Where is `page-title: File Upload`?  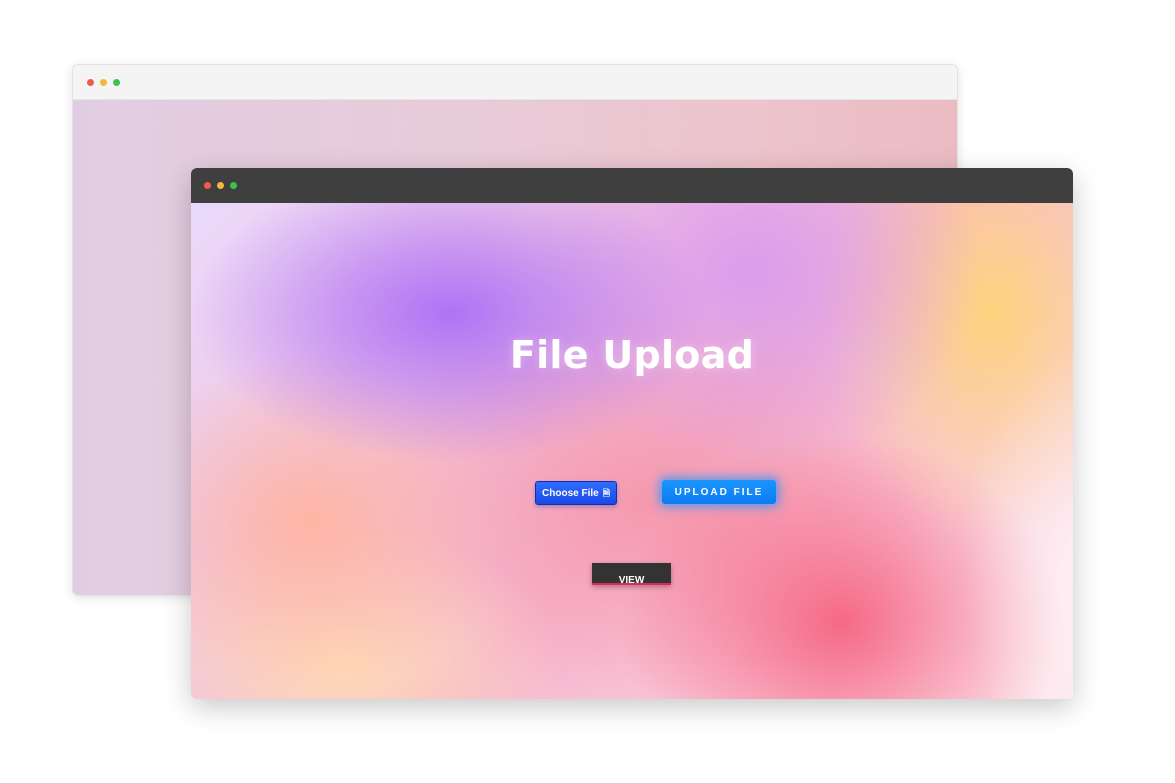 page-title: File Upload is located at coordinates (632, 355).